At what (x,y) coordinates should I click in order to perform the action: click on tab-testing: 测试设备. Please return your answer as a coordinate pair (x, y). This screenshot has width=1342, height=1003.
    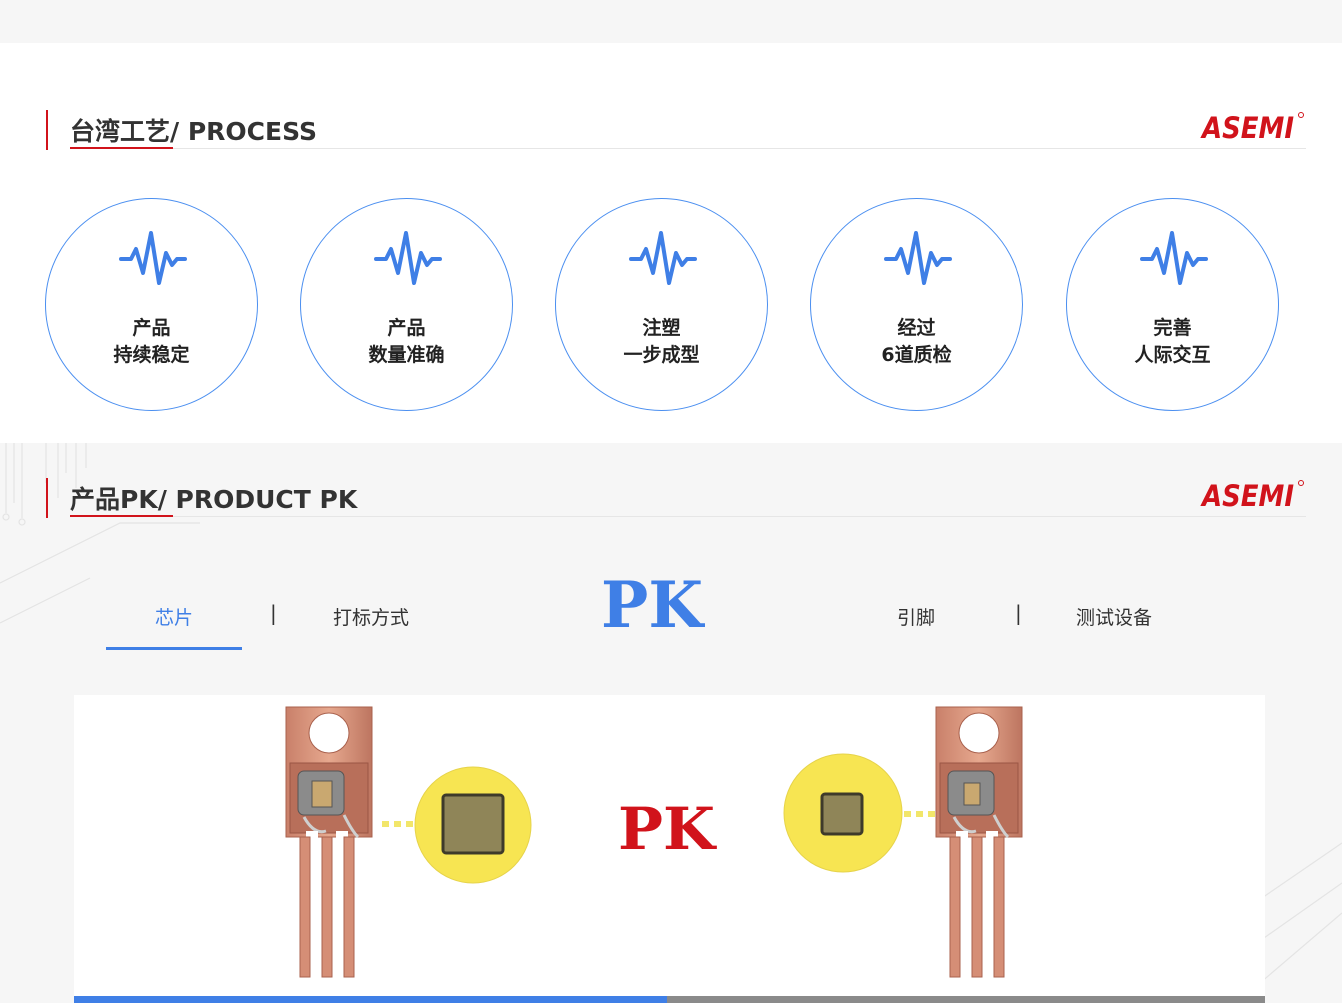
    Looking at the image, I should click on (1114, 616).